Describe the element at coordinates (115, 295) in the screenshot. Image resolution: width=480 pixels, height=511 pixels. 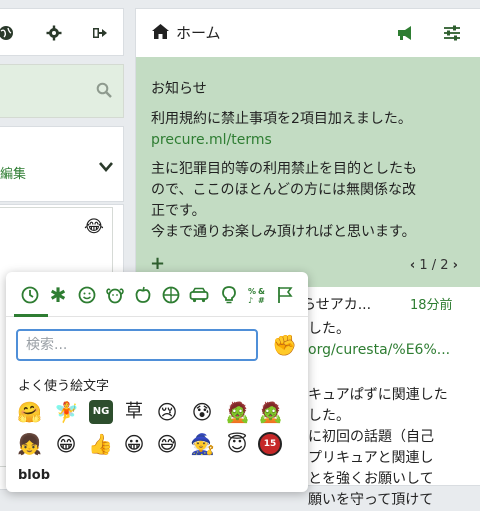
I see `nature-category-icon` at that location.